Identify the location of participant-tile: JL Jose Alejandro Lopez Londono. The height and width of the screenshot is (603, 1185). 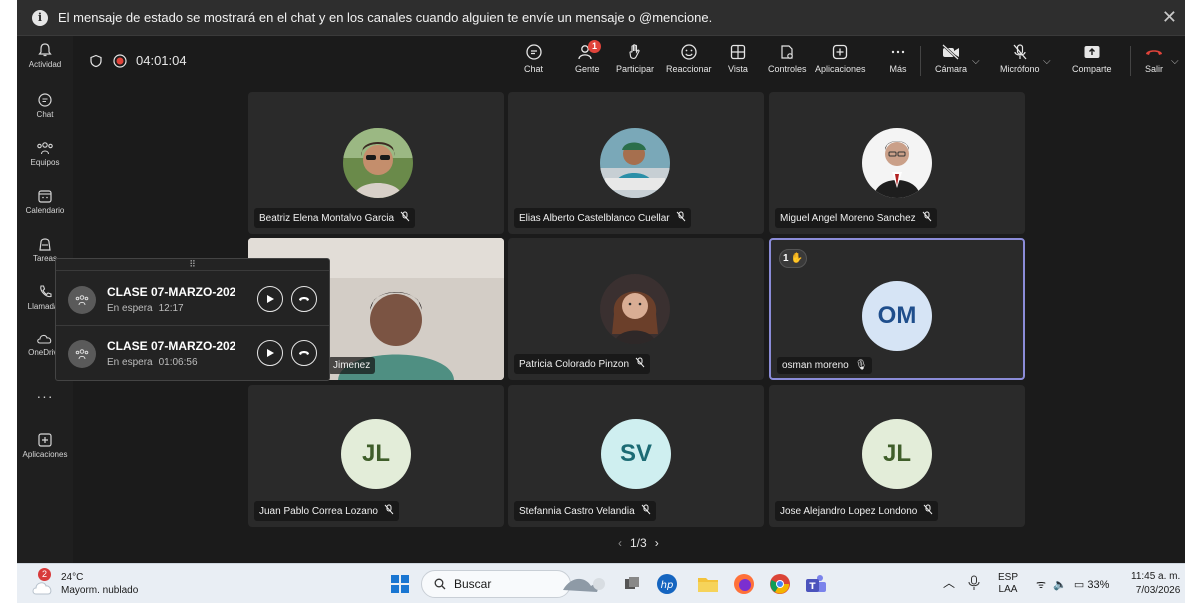
(897, 456).